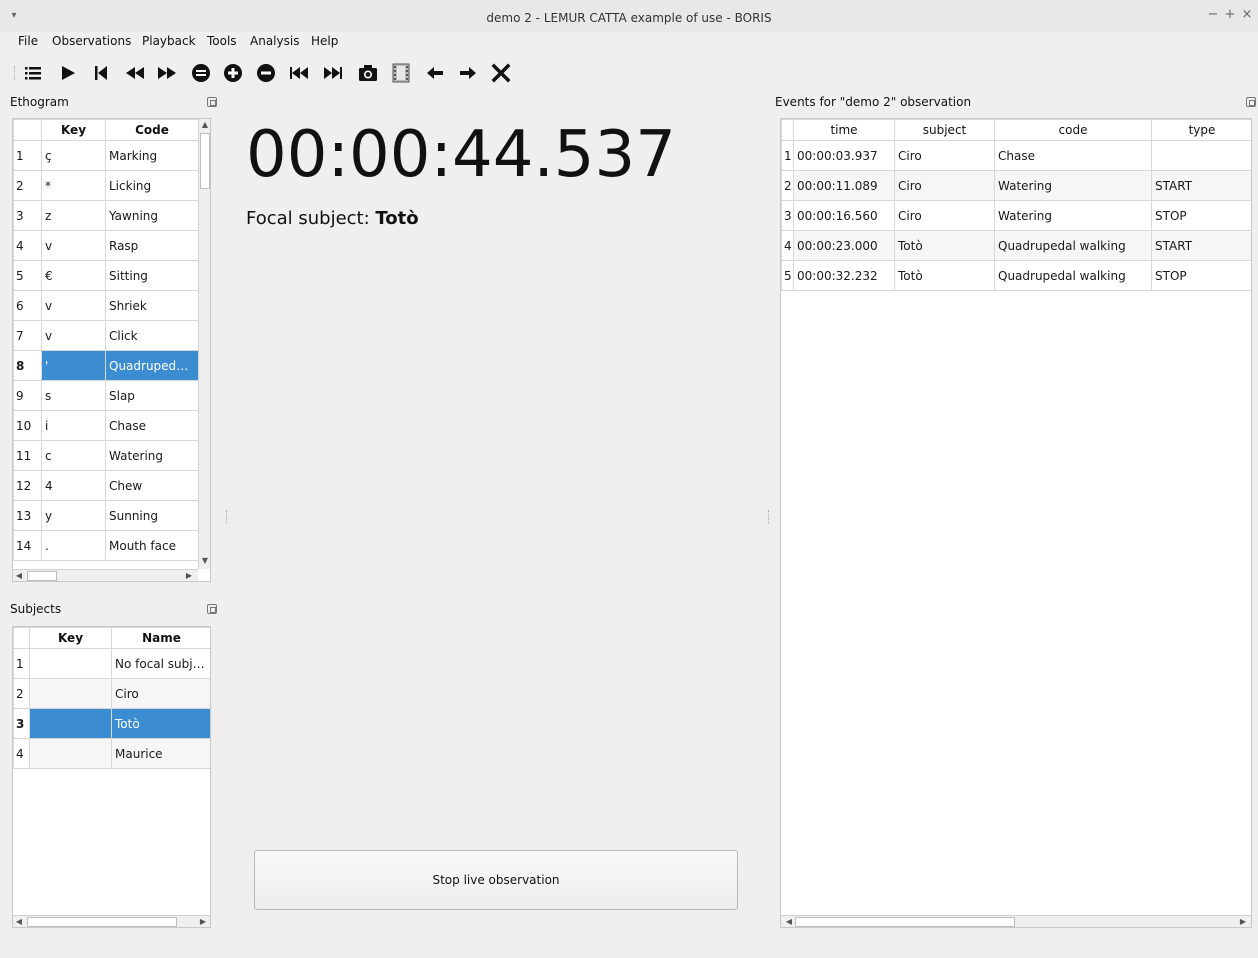  Describe the element at coordinates (152, 130) in the screenshot. I see `ethogram-header-code: Code` at that location.